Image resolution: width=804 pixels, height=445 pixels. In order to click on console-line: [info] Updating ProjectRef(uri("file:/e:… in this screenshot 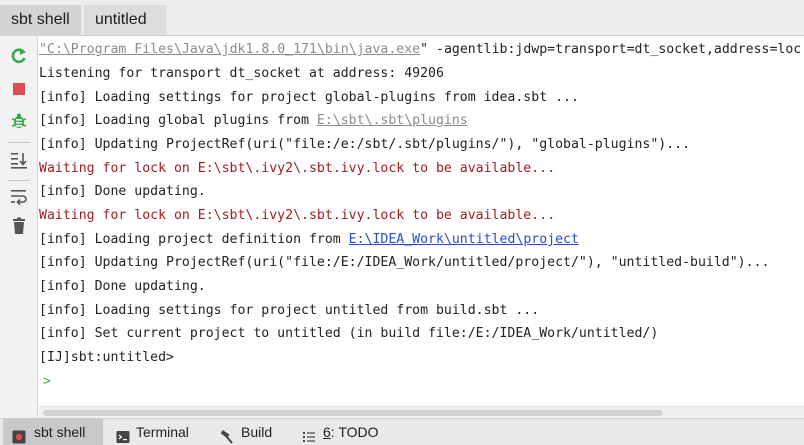, I will do `click(365, 144)`.